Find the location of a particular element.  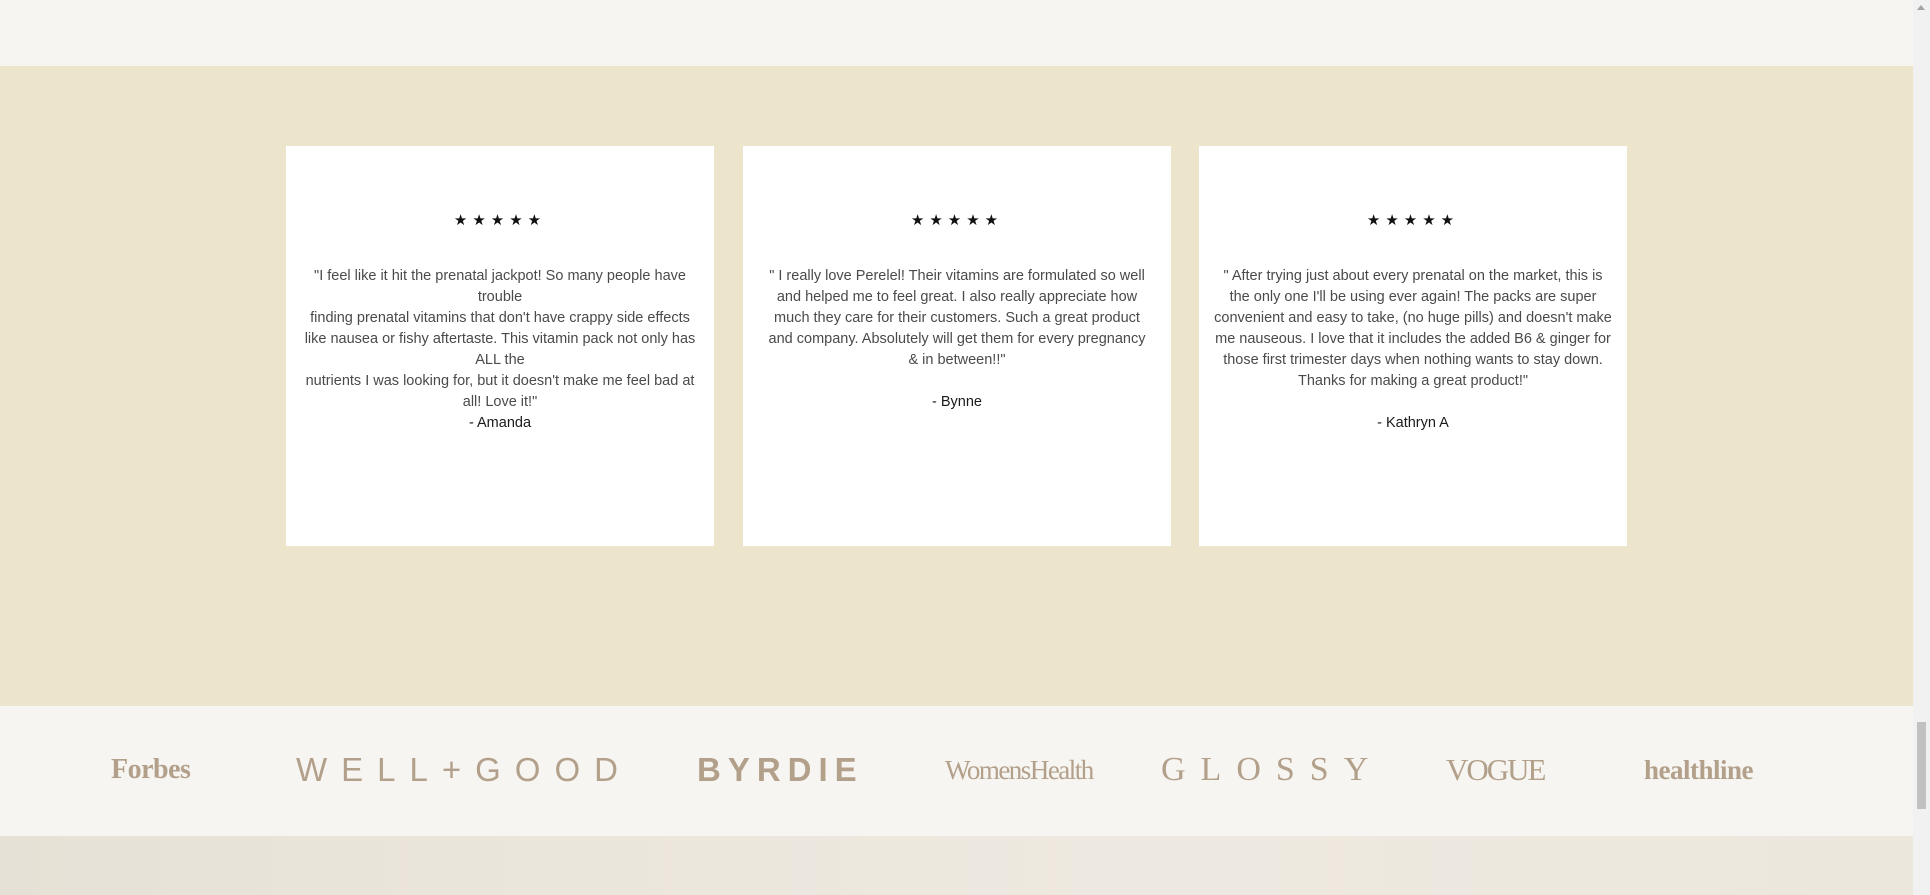

review-author: - Bynne is located at coordinates (957, 402).